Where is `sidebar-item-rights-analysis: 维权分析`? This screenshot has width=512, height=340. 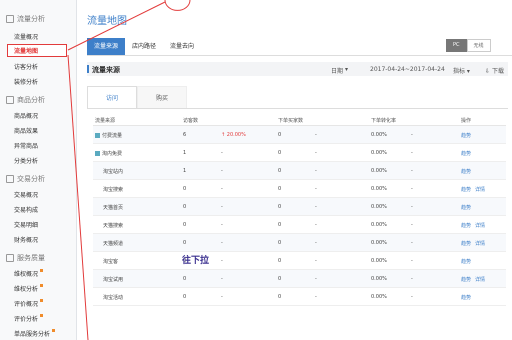
sidebar-item-rights-analysis: 维权分析 is located at coordinates (29, 288).